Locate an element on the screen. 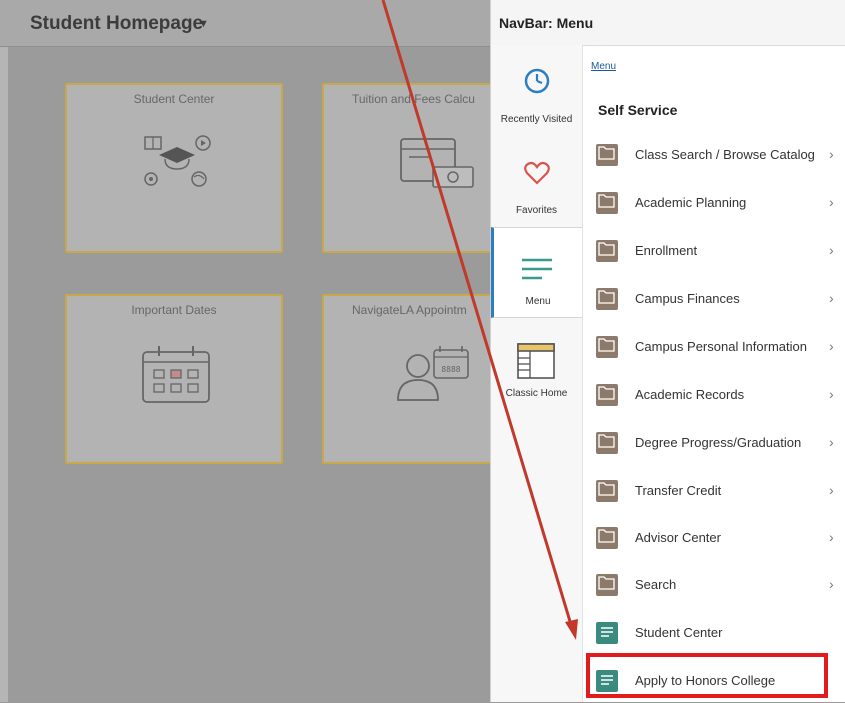  menu-item-campus-personal-information: Campus Personal Information › is located at coordinates (714, 347).